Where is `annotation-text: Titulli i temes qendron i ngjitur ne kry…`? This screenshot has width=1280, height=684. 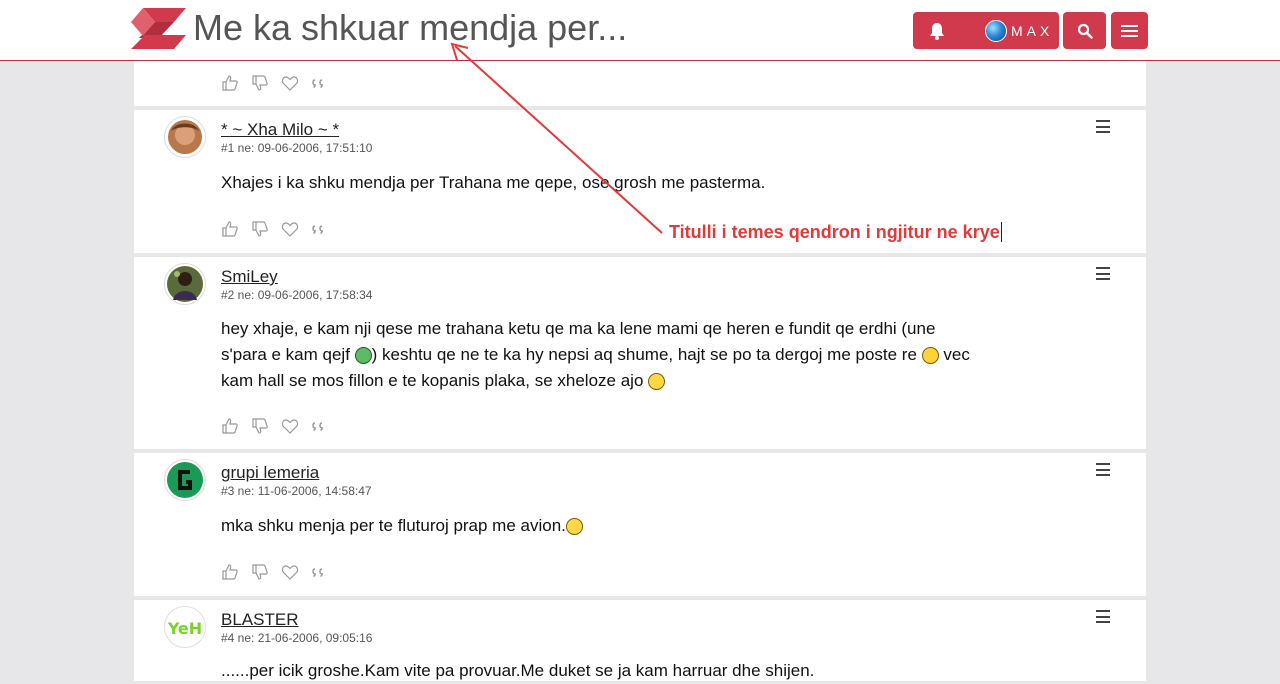
annotation-text: Titulli i temes qendron i ngjitur ne kry… is located at coordinates (835, 232).